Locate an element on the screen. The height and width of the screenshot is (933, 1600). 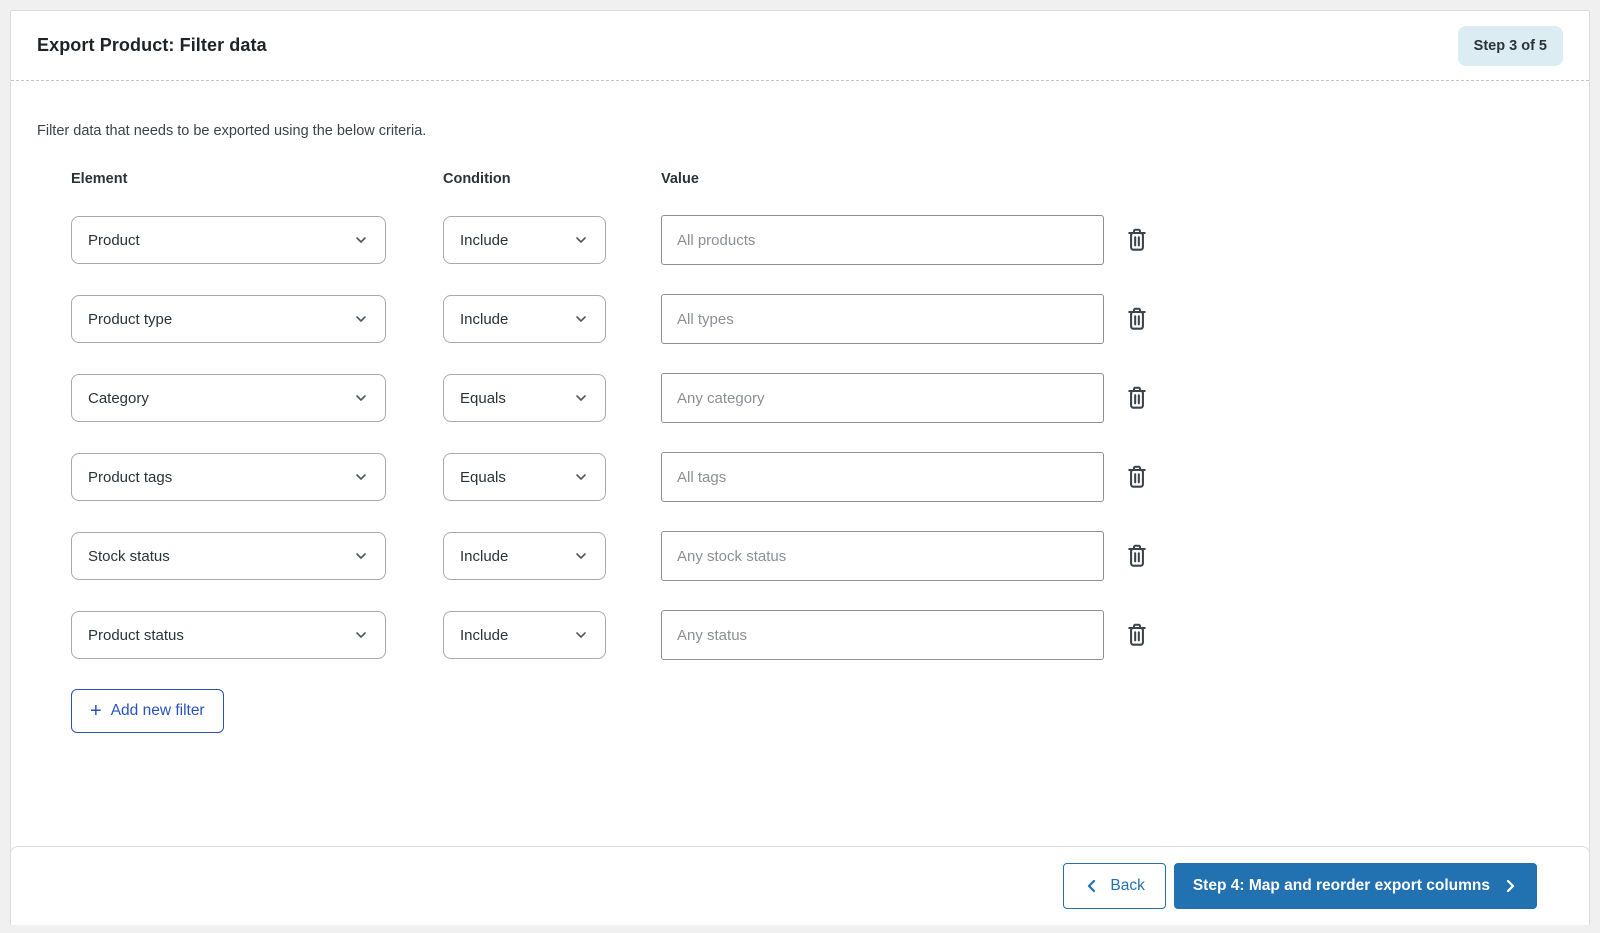
filter-row: Stock status Include is located at coordinates (817, 556).